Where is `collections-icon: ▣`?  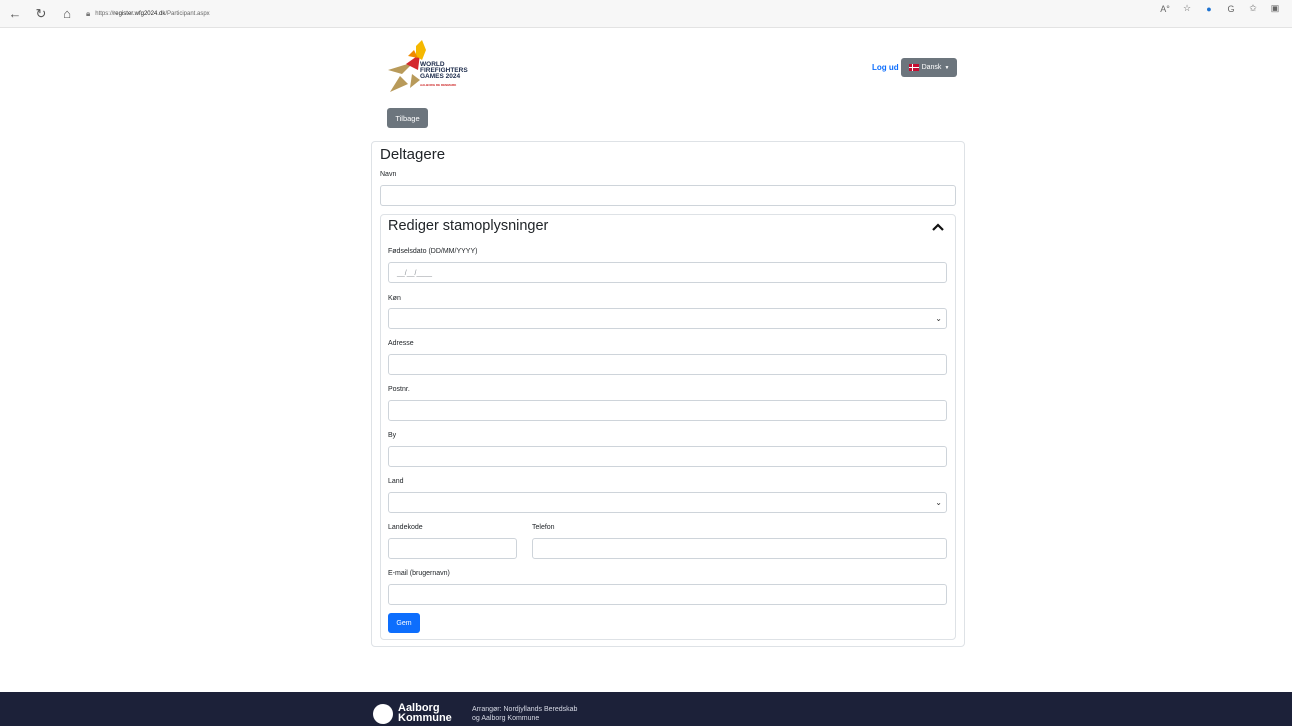
collections-icon: ▣ is located at coordinates (1275, 8).